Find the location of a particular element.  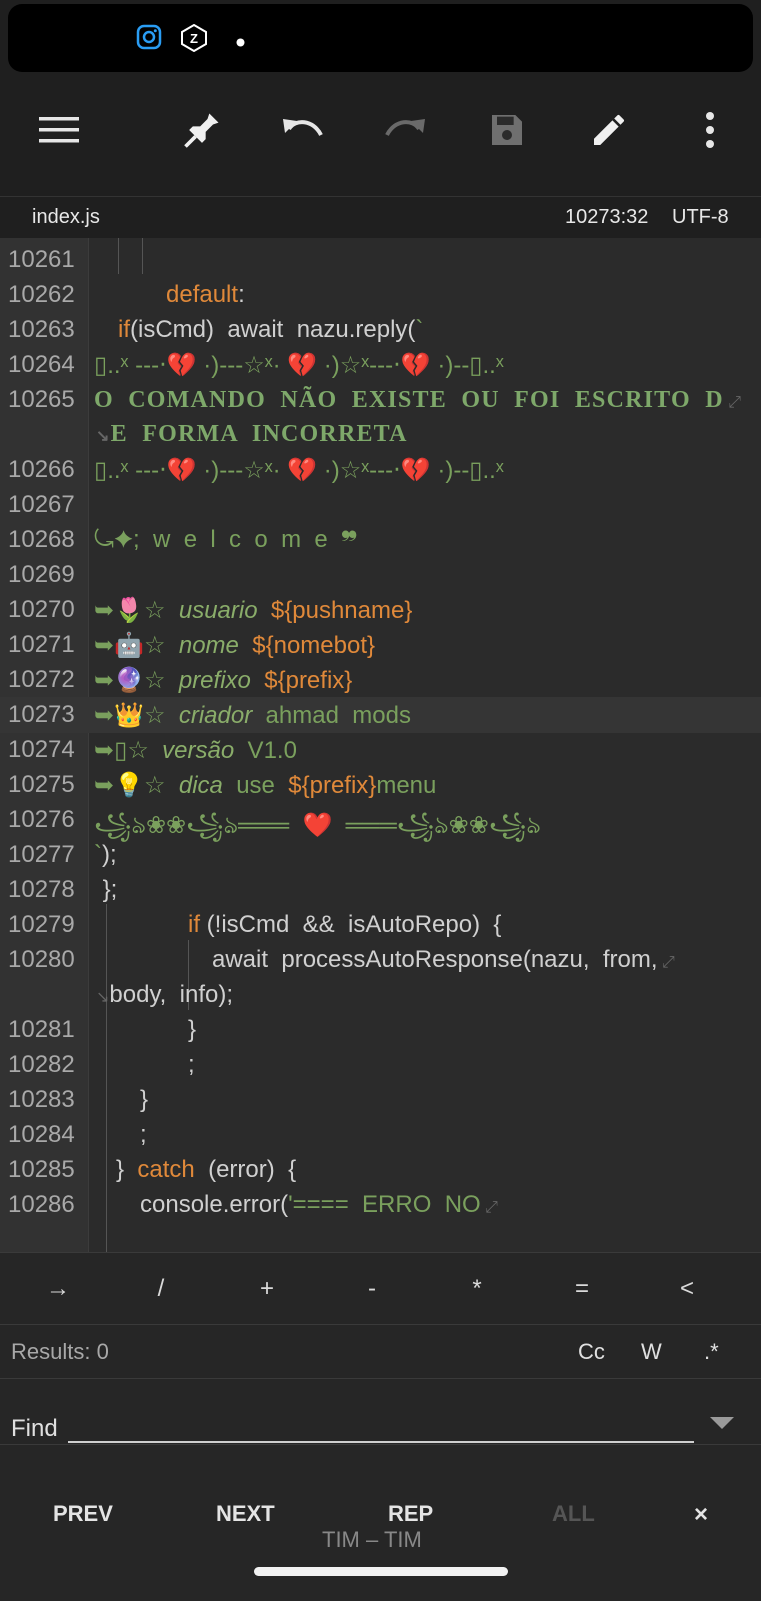

code-text: console.error('==== ERRO NO ⤢ is located at coordinates (319, 1205).